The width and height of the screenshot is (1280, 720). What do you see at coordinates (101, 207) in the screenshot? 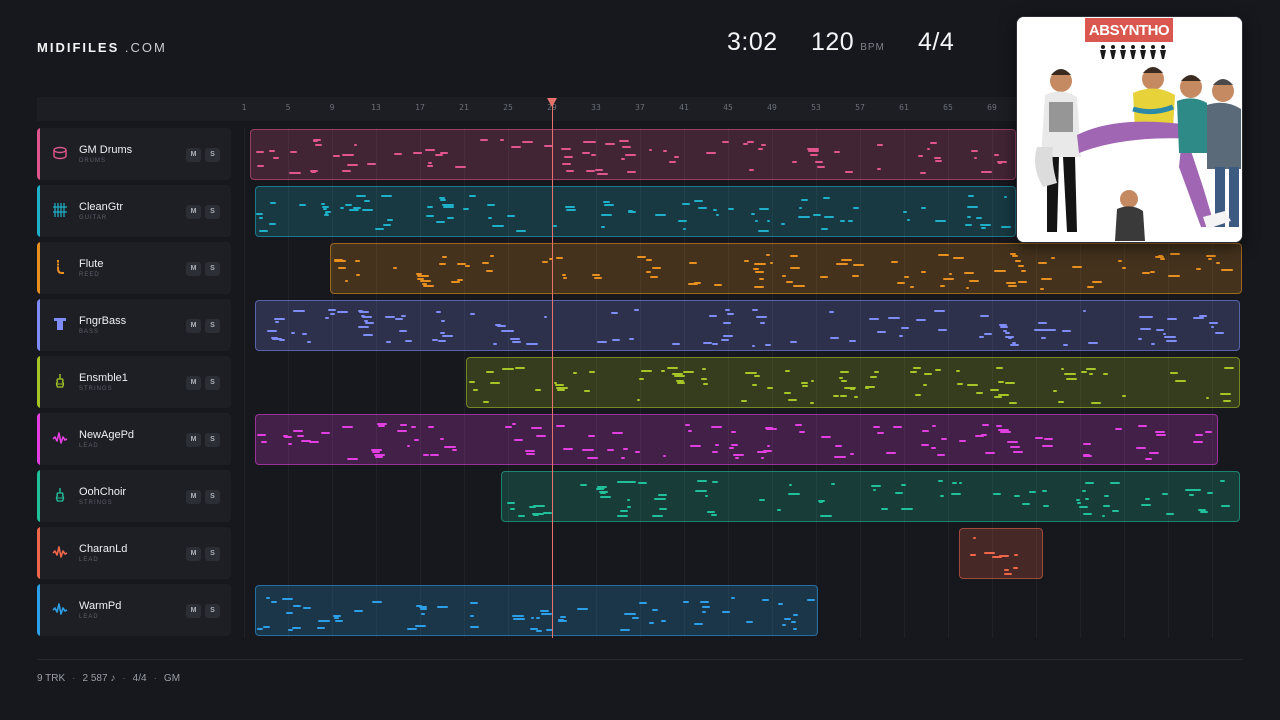
I see `track-name: CleanGtr` at bounding box center [101, 207].